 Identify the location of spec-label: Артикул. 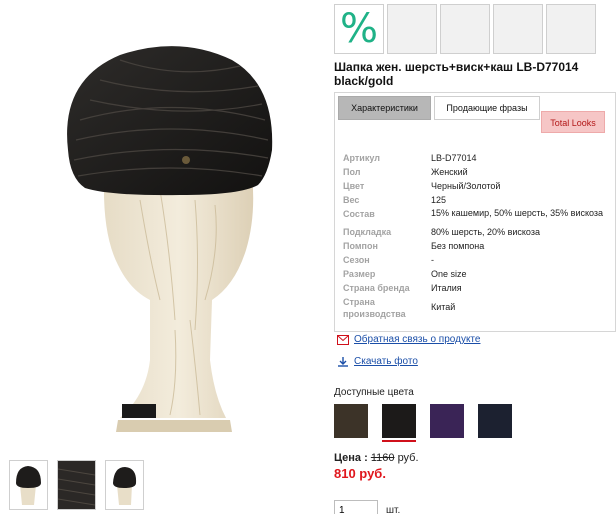
(361, 158).